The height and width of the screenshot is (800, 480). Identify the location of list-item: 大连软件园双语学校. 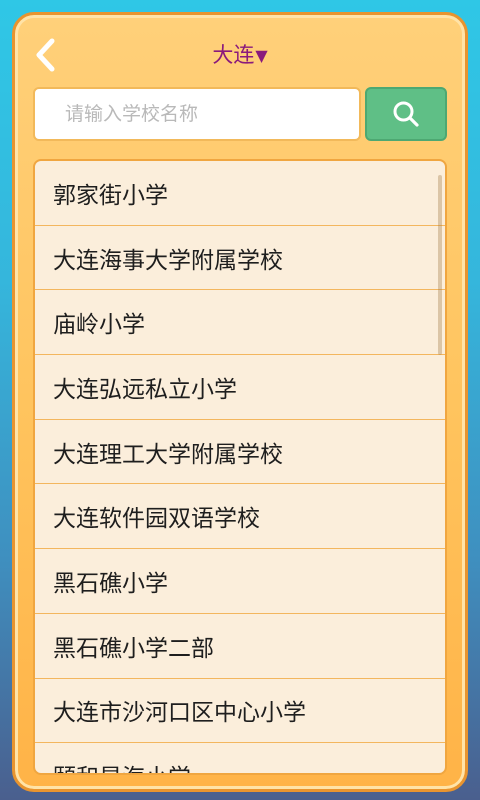
(240, 517).